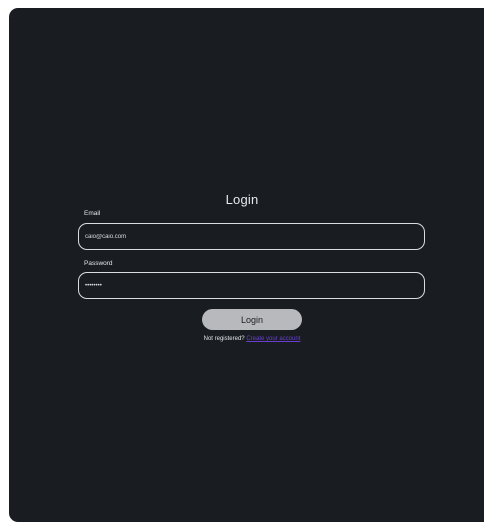 This screenshot has width=484, height=531. I want to click on password-field, so click(251, 285).